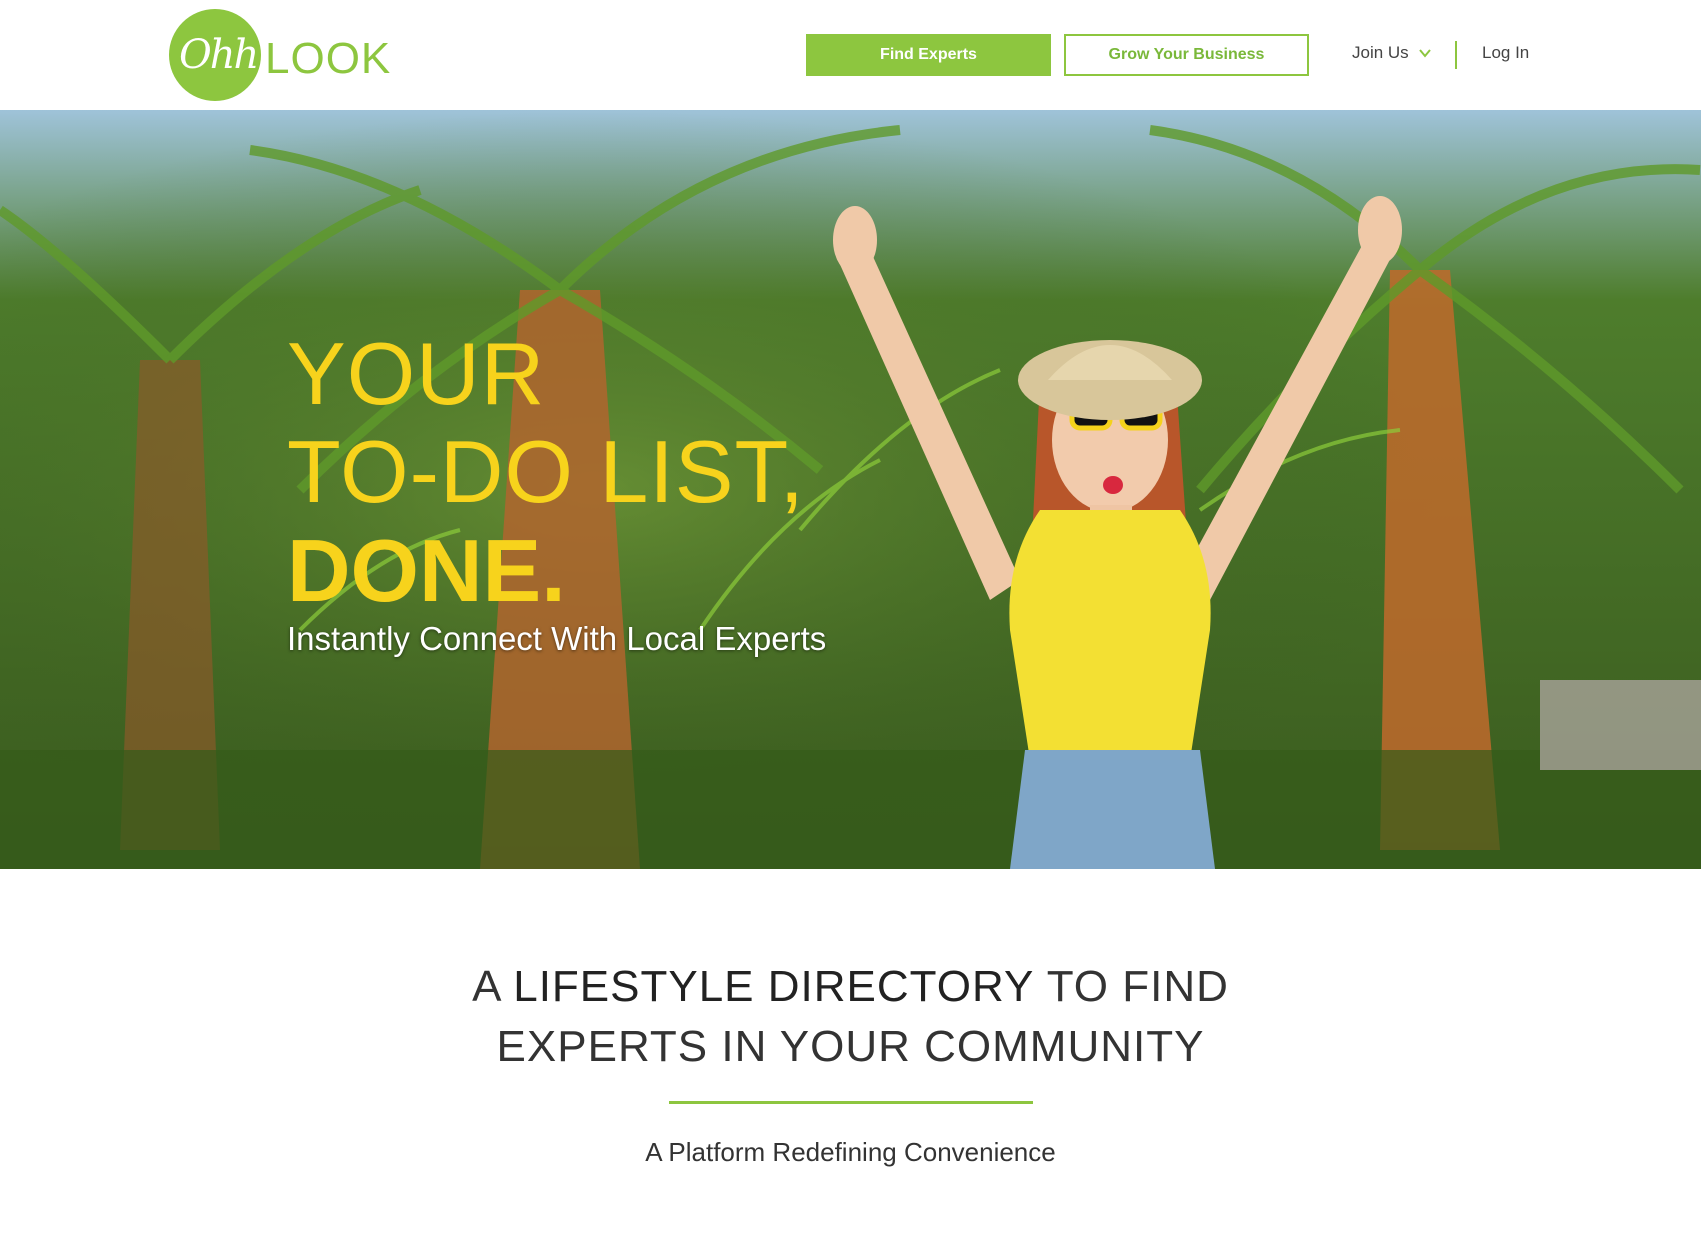 The height and width of the screenshot is (1259, 1701). I want to click on find-experts-button: Find Experts, so click(928, 55).